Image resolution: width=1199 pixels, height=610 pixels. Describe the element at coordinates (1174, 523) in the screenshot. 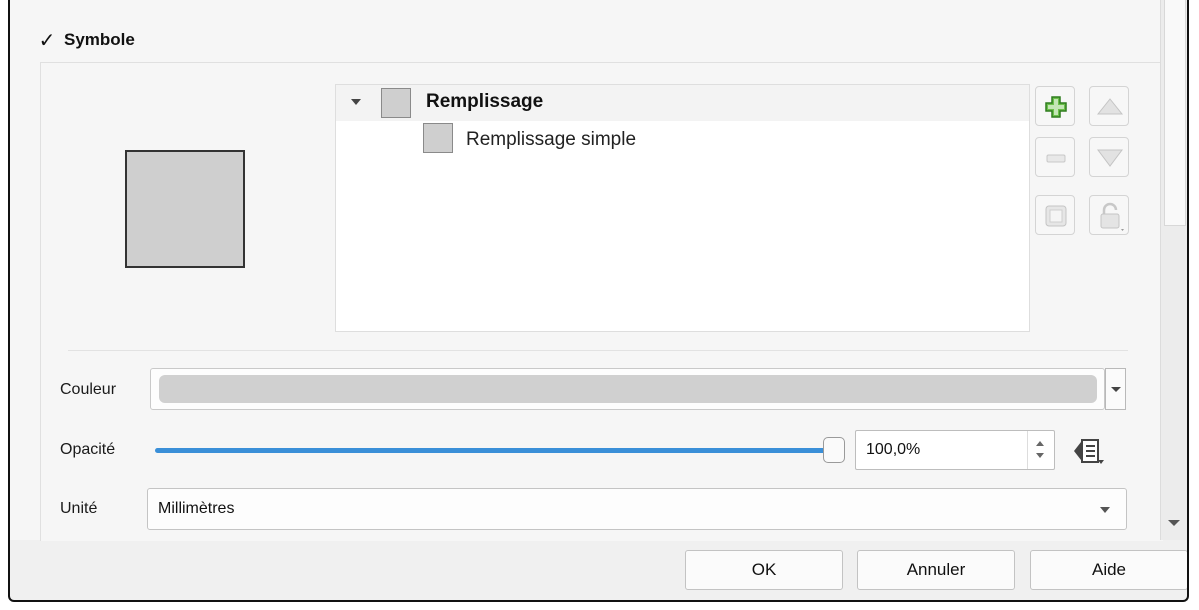

I see `scroll-down-arrow-icon` at that location.